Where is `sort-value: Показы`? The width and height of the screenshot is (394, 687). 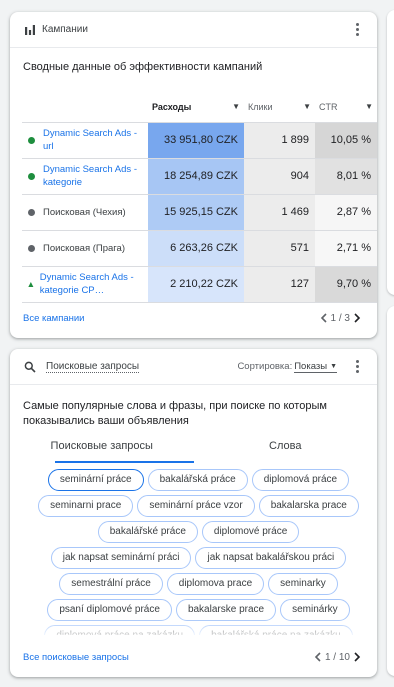
sort-value: Показы is located at coordinates (311, 366).